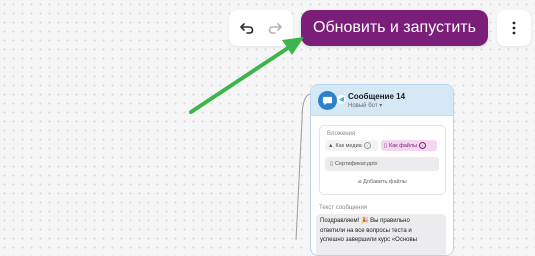 The height and width of the screenshot is (256, 535). What do you see at coordinates (368, 240) in the screenshot?
I see `message-line: успешно завершили курс «Основы` at bounding box center [368, 240].